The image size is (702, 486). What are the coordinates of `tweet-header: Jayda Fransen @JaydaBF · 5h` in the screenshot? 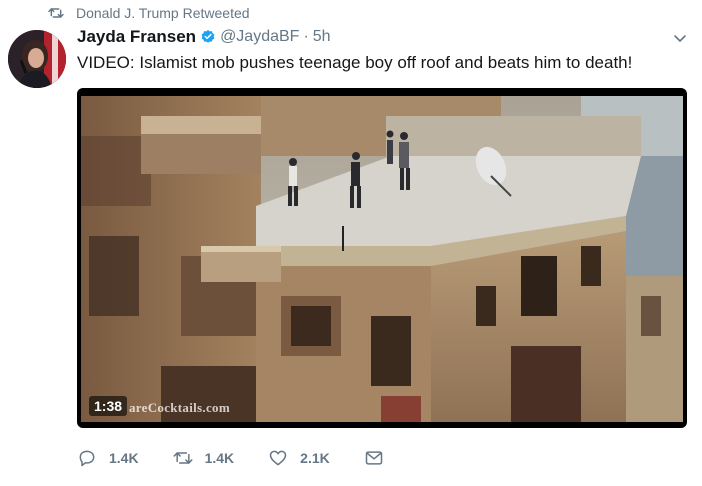 It's located at (204, 37).